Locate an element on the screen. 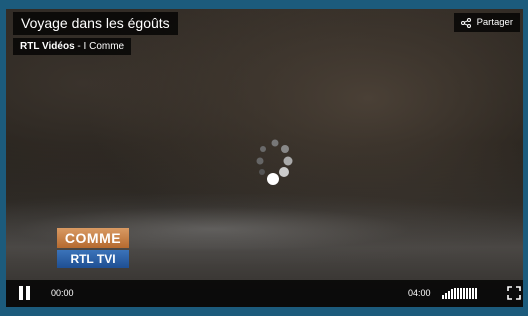 The width and height of the screenshot is (528, 316). fullscreen-icon is located at coordinates (514, 293).